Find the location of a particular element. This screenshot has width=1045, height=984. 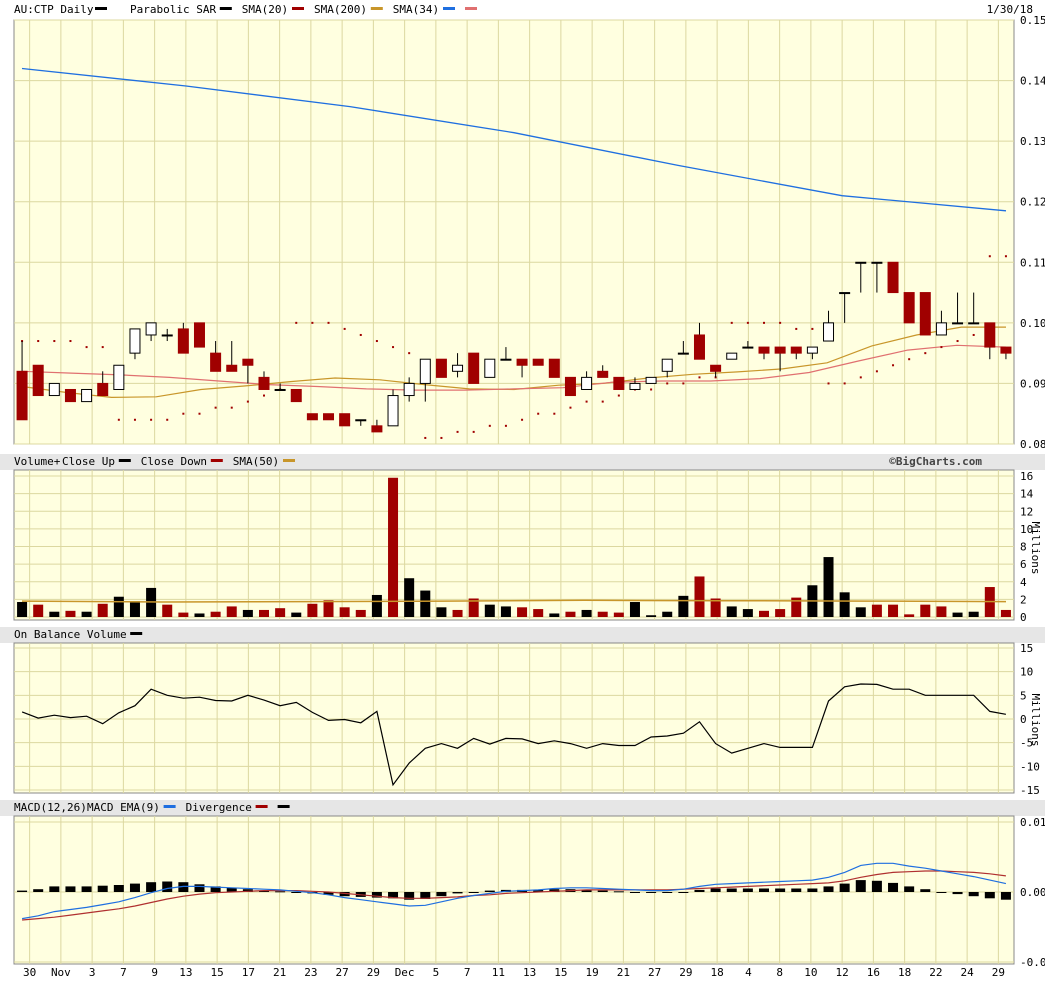

macd-title: MACD(12,26) is located at coordinates (50, 807).